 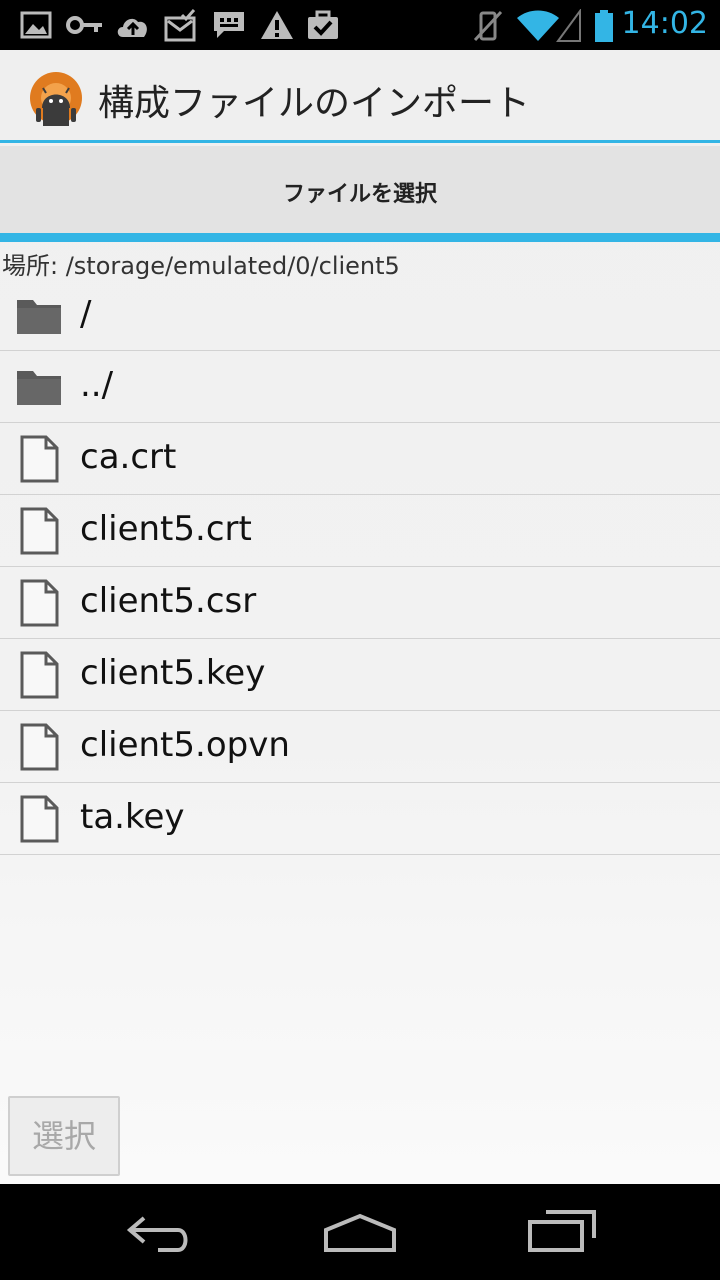 What do you see at coordinates (277, 25) in the screenshot?
I see `warning-icon` at bounding box center [277, 25].